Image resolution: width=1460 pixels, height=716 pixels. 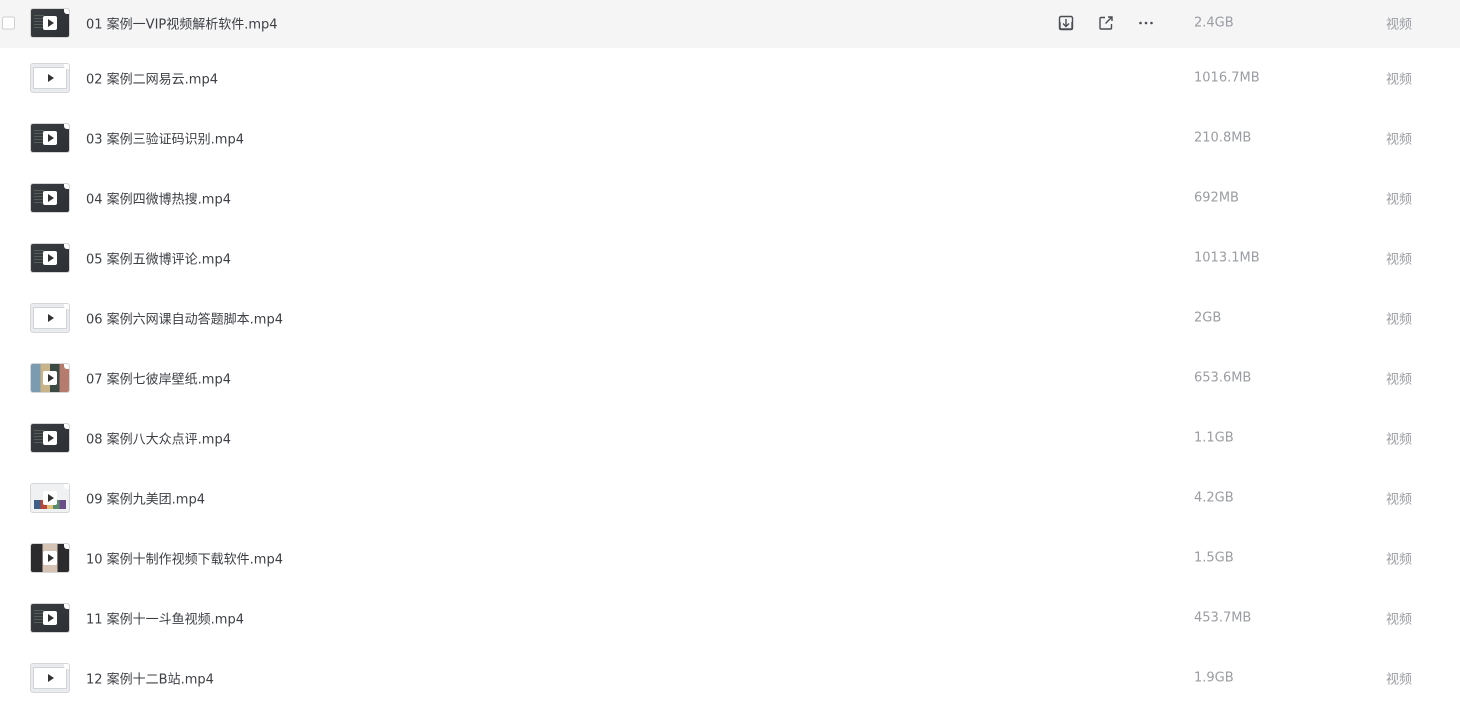 I want to click on file-row: 07 案例七彼岸壁纸.mp4 653.6MB 视频, so click(x=730, y=378).